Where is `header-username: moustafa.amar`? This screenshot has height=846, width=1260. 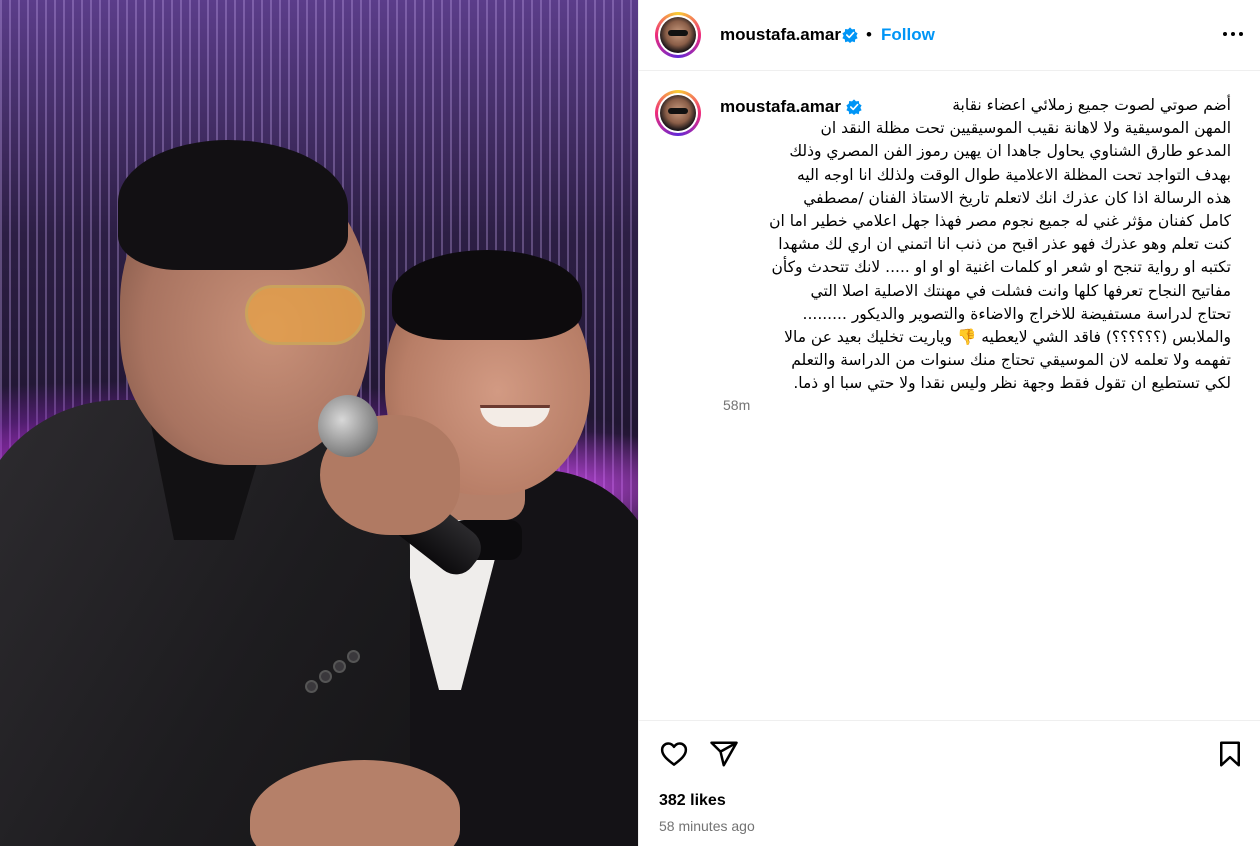
header-username: moustafa.amar is located at coordinates (780, 35).